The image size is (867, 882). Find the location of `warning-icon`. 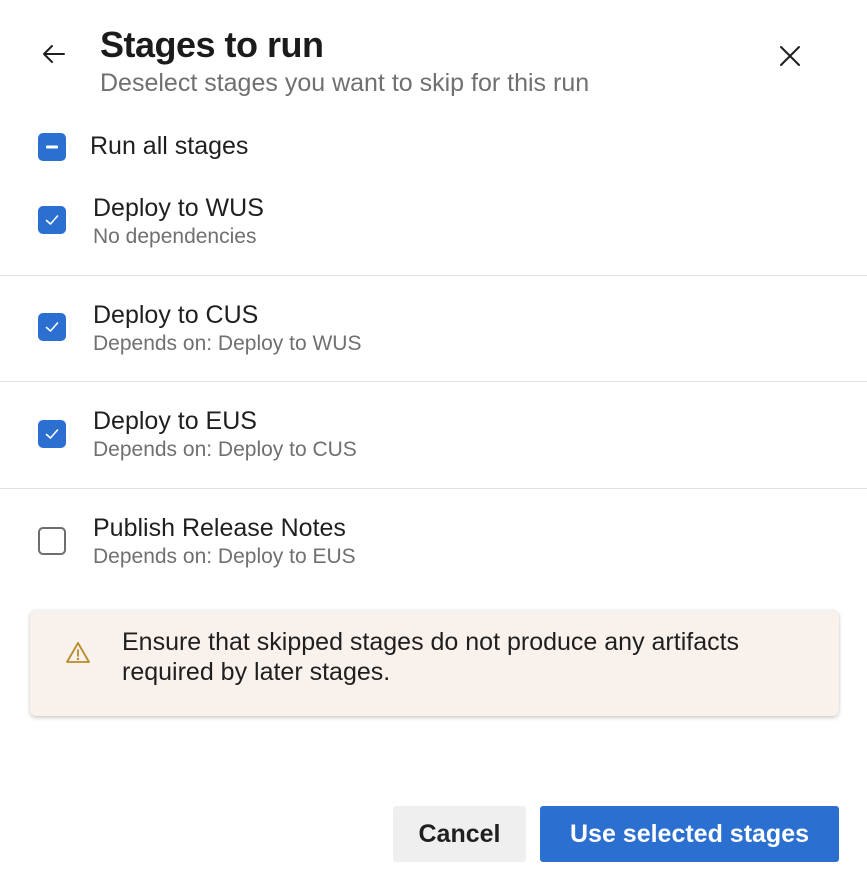

warning-icon is located at coordinates (78, 652).